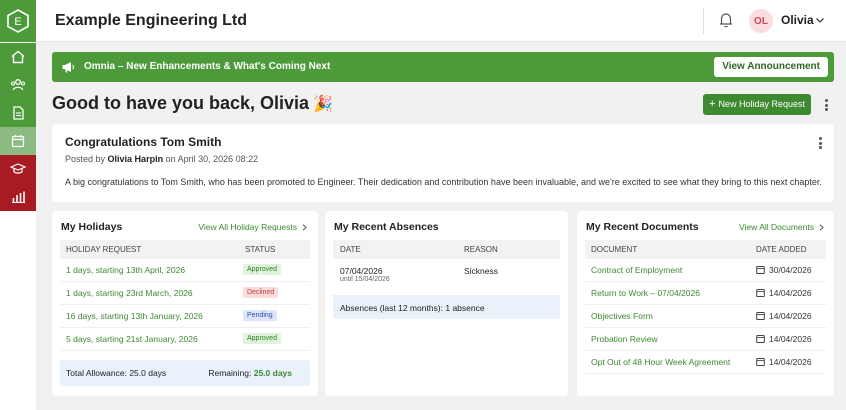 This screenshot has height=410, width=846. Describe the element at coordinates (776, 227) in the screenshot. I see `view-all-documents-label: View All Documents` at that location.